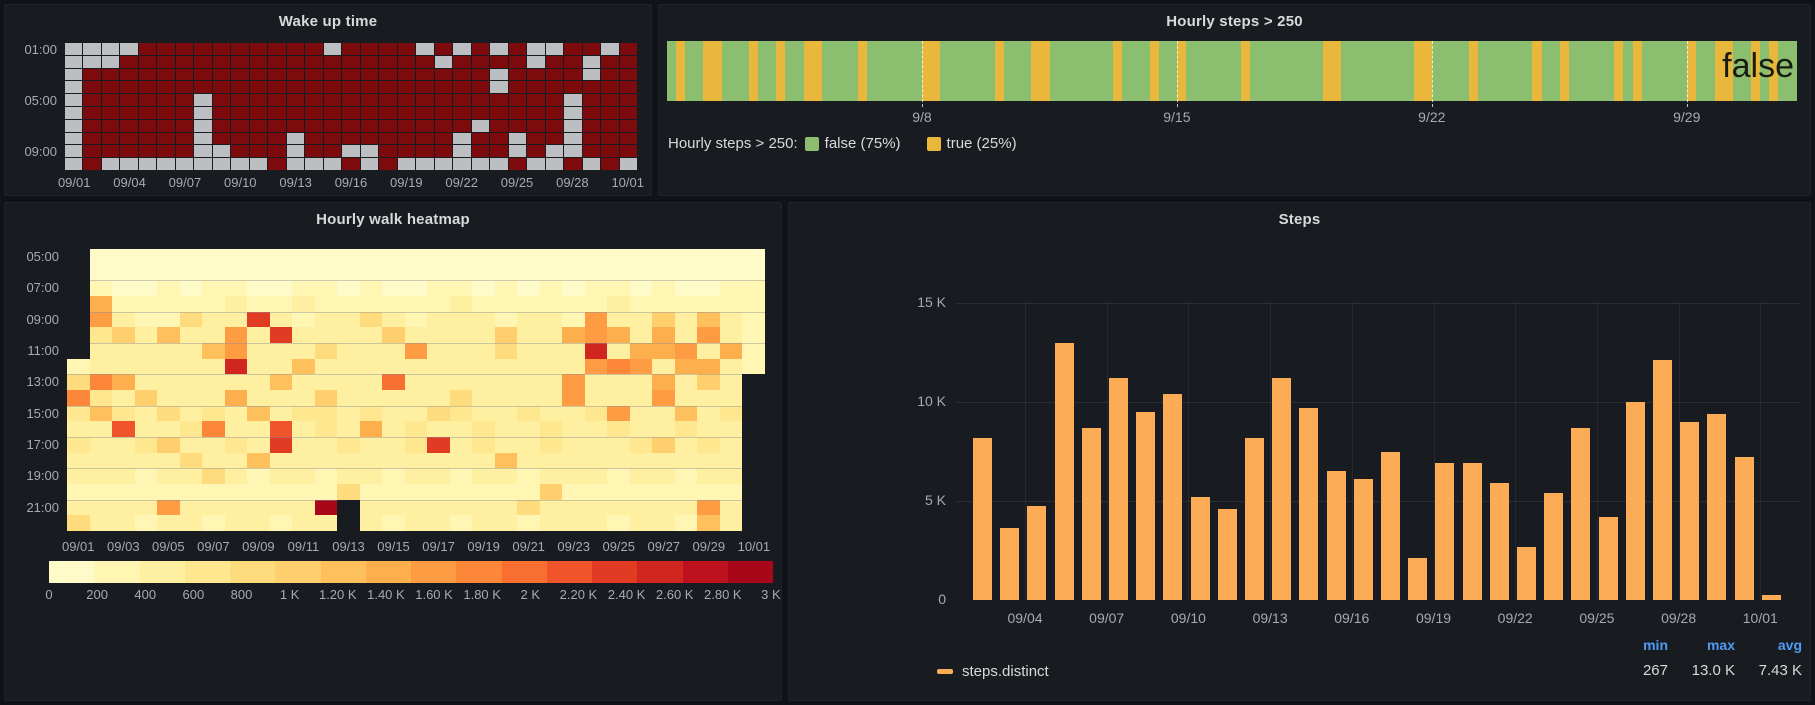  I want to click on state-slice-true, so click(717, 71).